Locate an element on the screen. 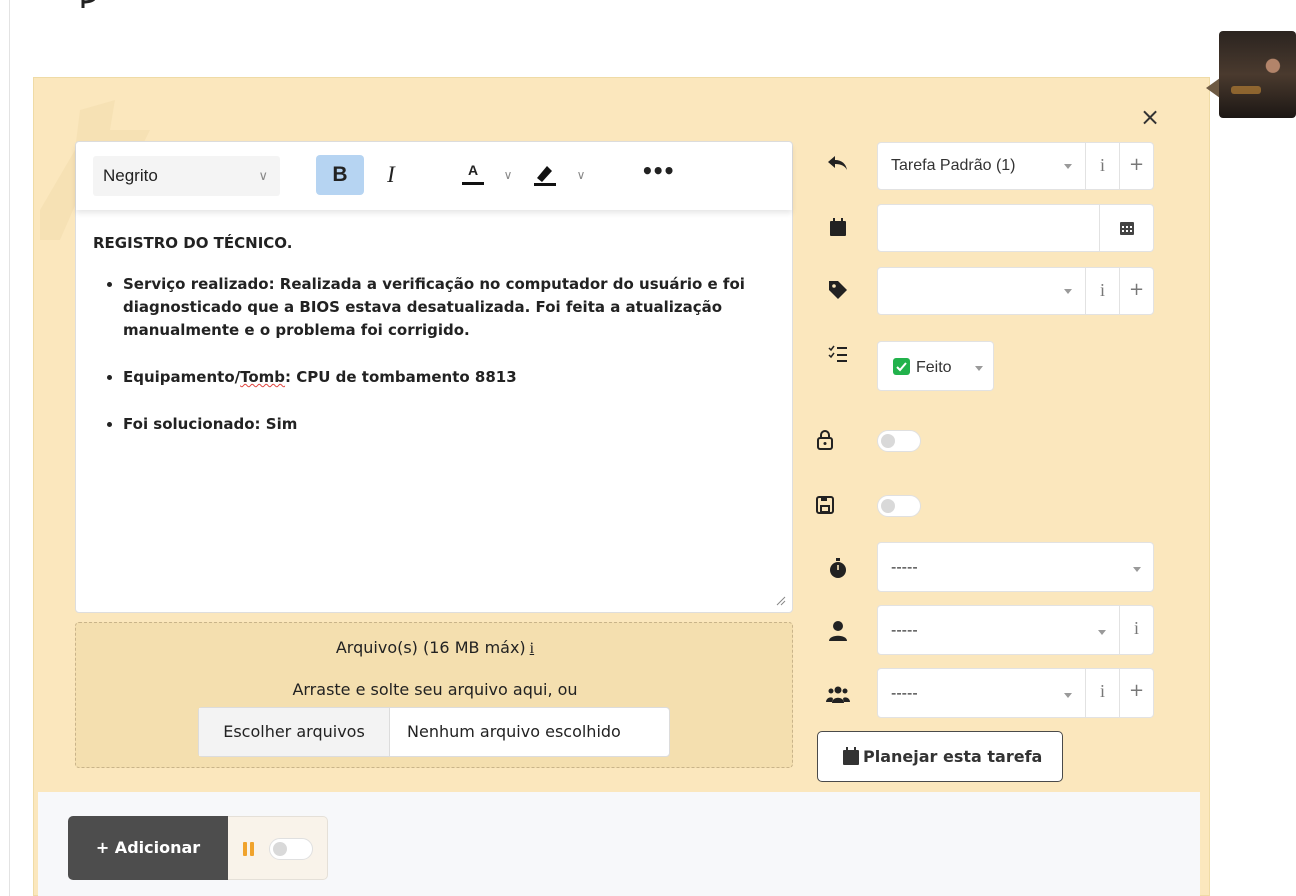 The height and width of the screenshot is (896, 1296). group-info-button: i is located at coordinates (1102, 693).